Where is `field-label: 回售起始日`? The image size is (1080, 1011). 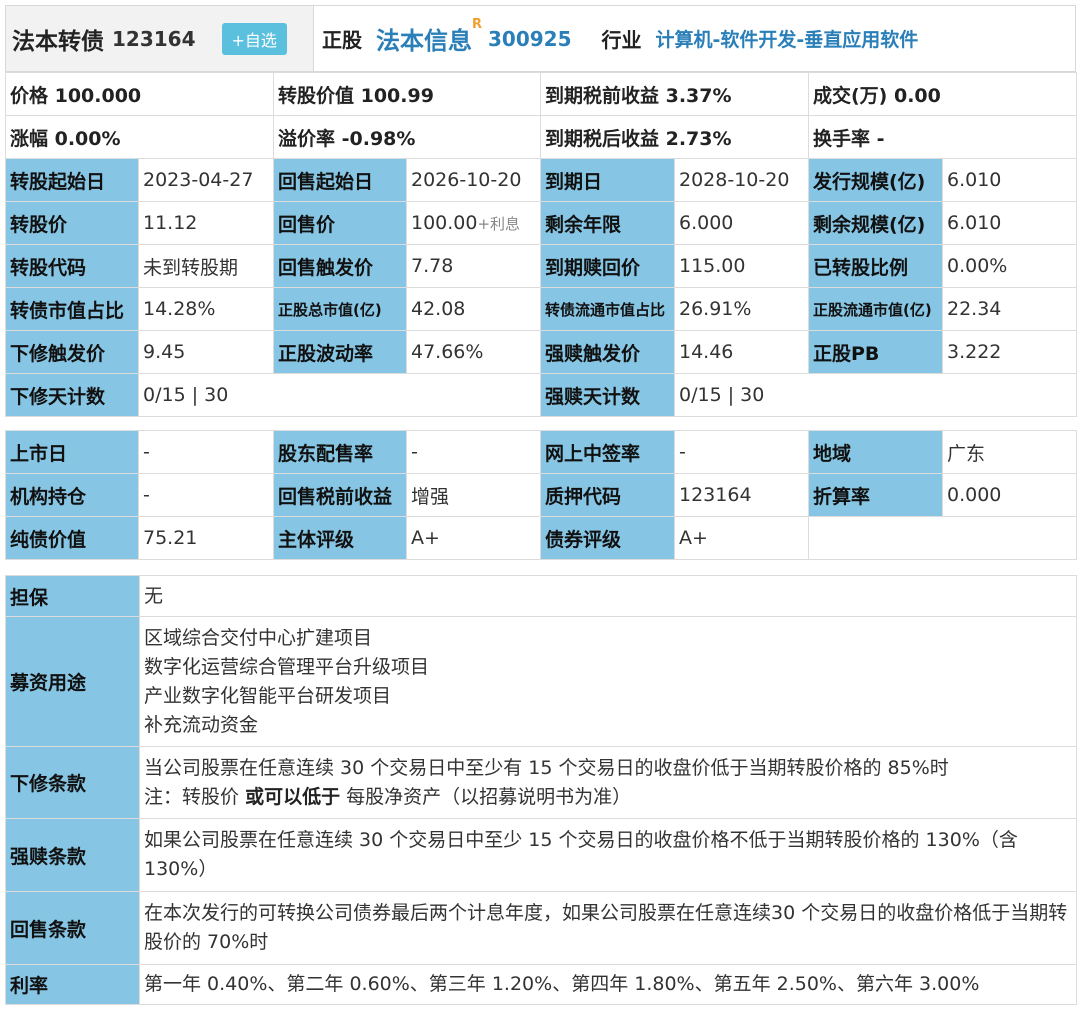
field-label: 回售起始日 is located at coordinates (340, 180).